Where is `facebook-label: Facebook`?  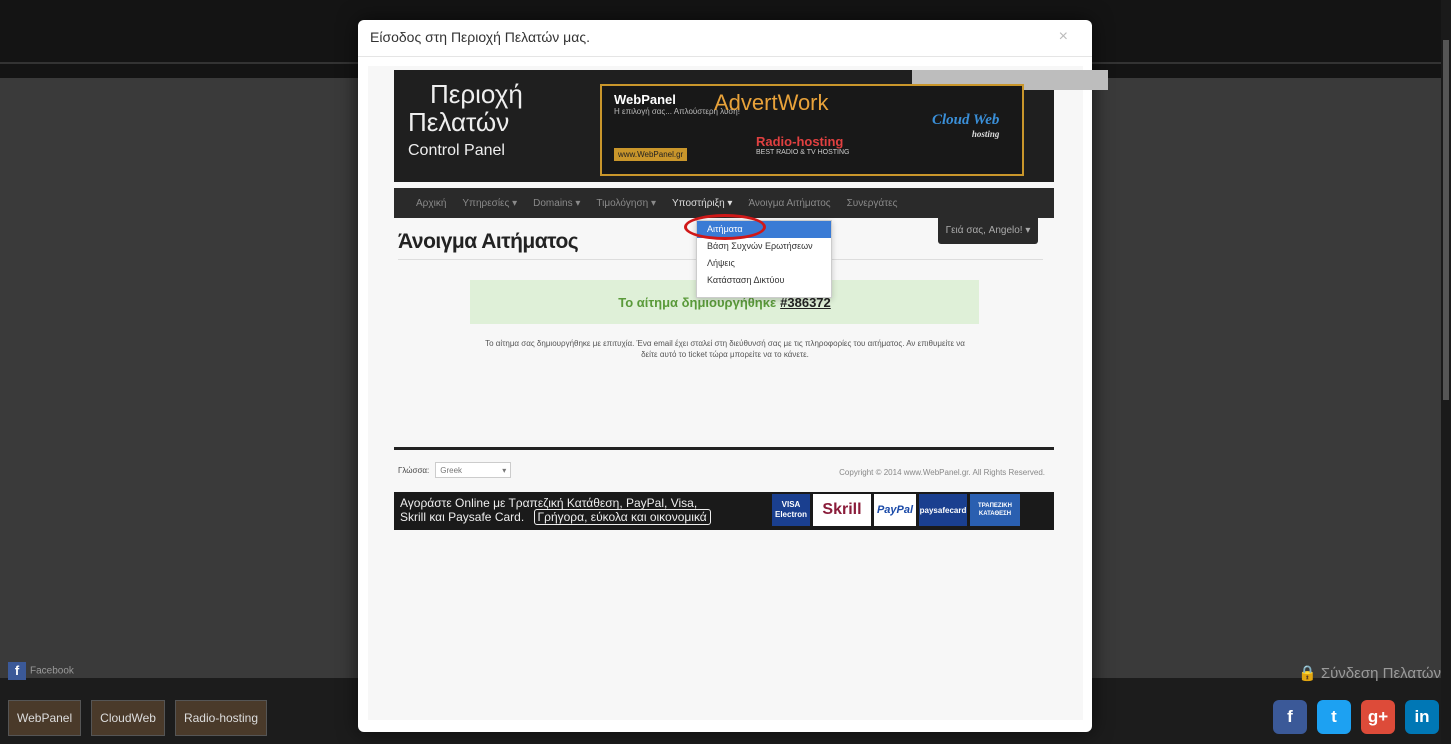
facebook-label: Facebook is located at coordinates (52, 671).